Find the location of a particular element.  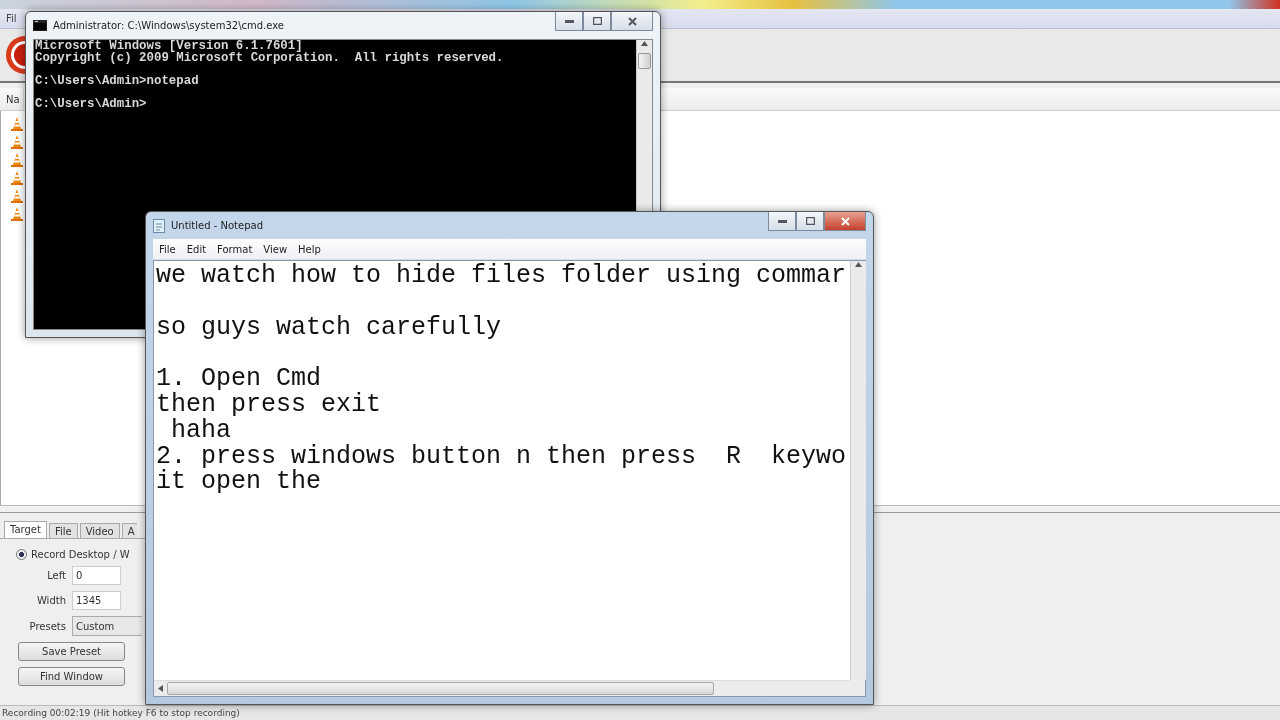

notepad-icon is located at coordinates (159, 225).